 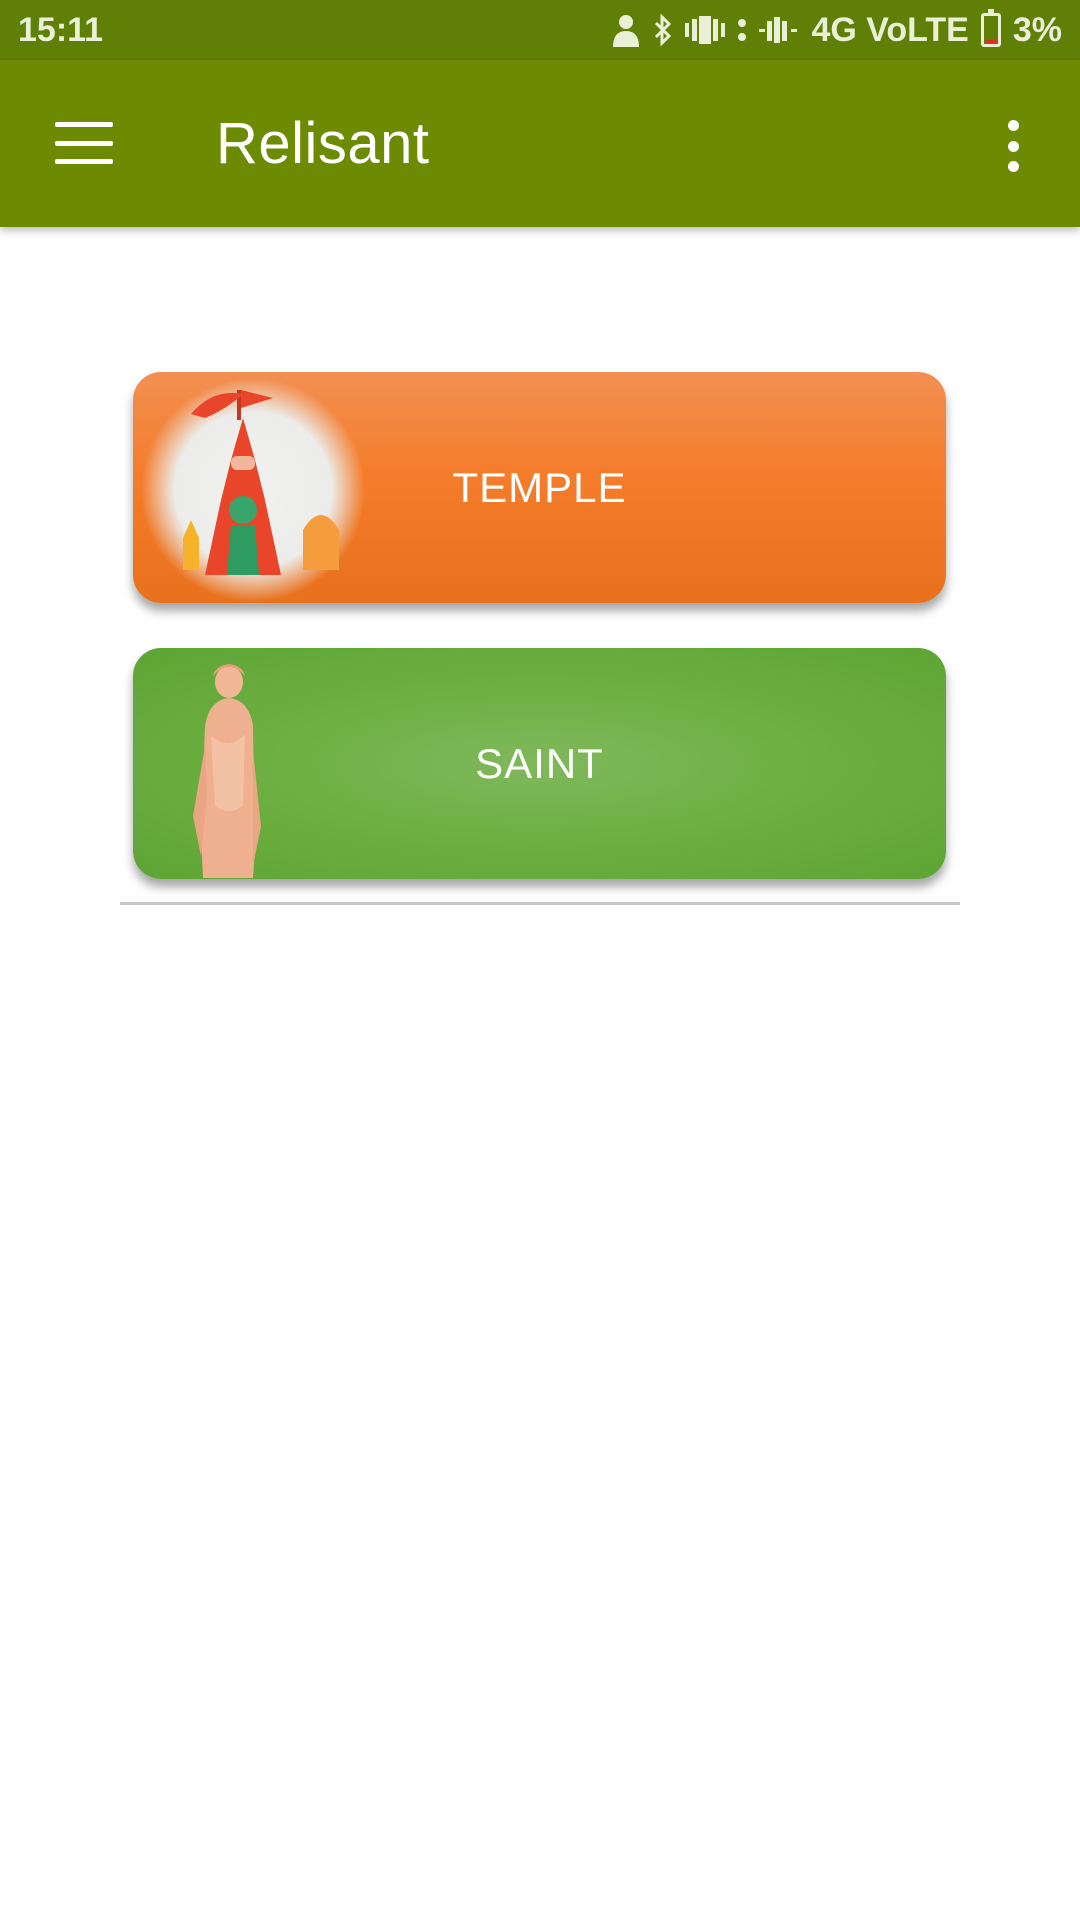 I want to click on network-type: 4G VoLTE, so click(x=890, y=29).